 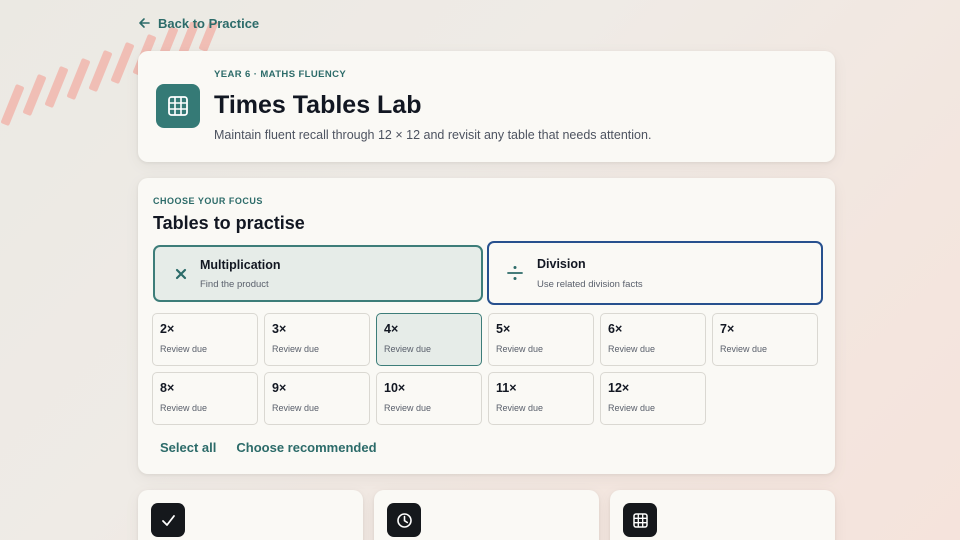 What do you see at coordinates (234, 284) in the screenshot?
I see `mode-sub: Find the product` at bounding box center [234, 284].